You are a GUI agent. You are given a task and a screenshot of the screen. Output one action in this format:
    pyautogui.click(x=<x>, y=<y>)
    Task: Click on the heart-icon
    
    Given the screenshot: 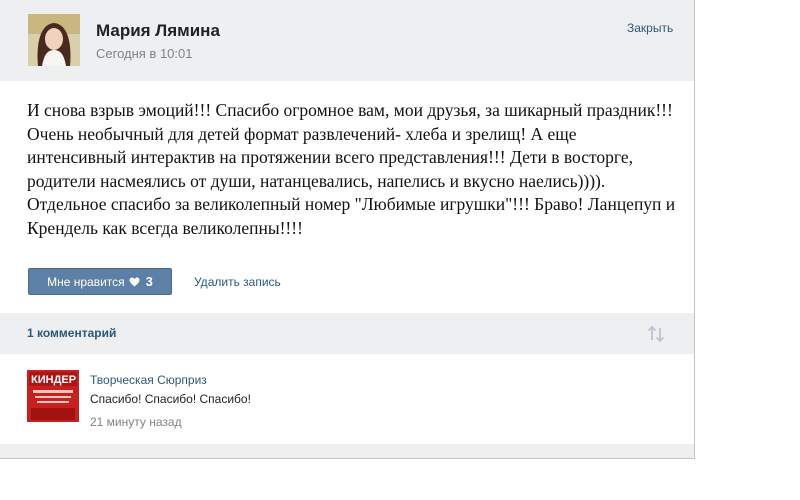 What is the action you would take?
    pyautogui.click(x=134, y=281)
    